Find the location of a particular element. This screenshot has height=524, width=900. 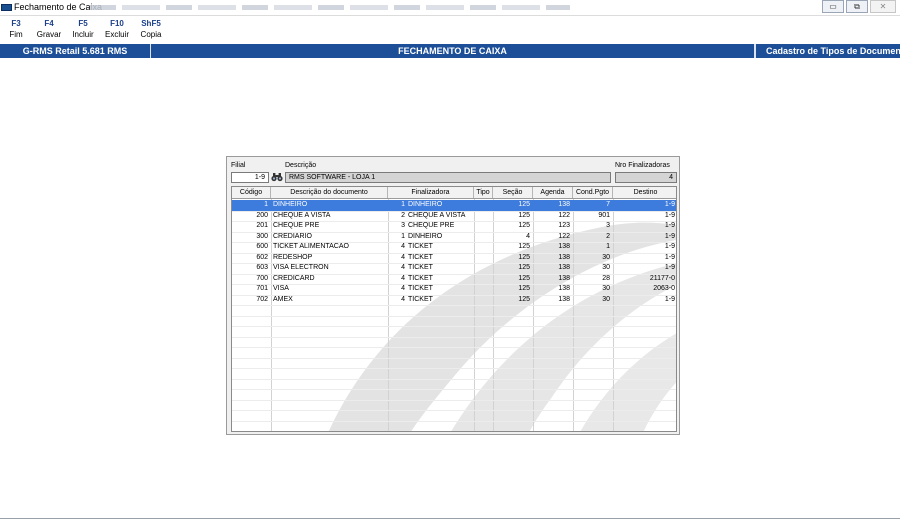

f4-gravar-button: F4 Gravar is located at coordinates (49, 30).